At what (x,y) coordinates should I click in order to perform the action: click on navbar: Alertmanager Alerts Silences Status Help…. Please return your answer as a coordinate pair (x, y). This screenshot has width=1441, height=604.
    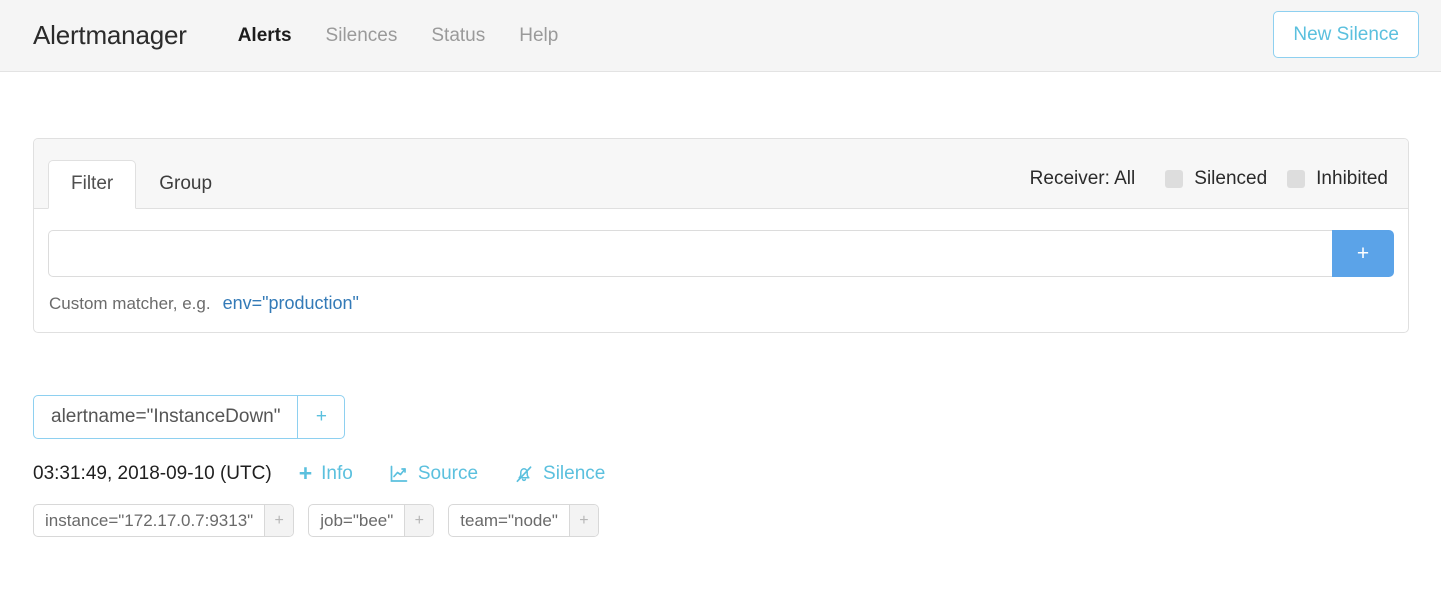
    Looking at the image, I should click on (720, 36).